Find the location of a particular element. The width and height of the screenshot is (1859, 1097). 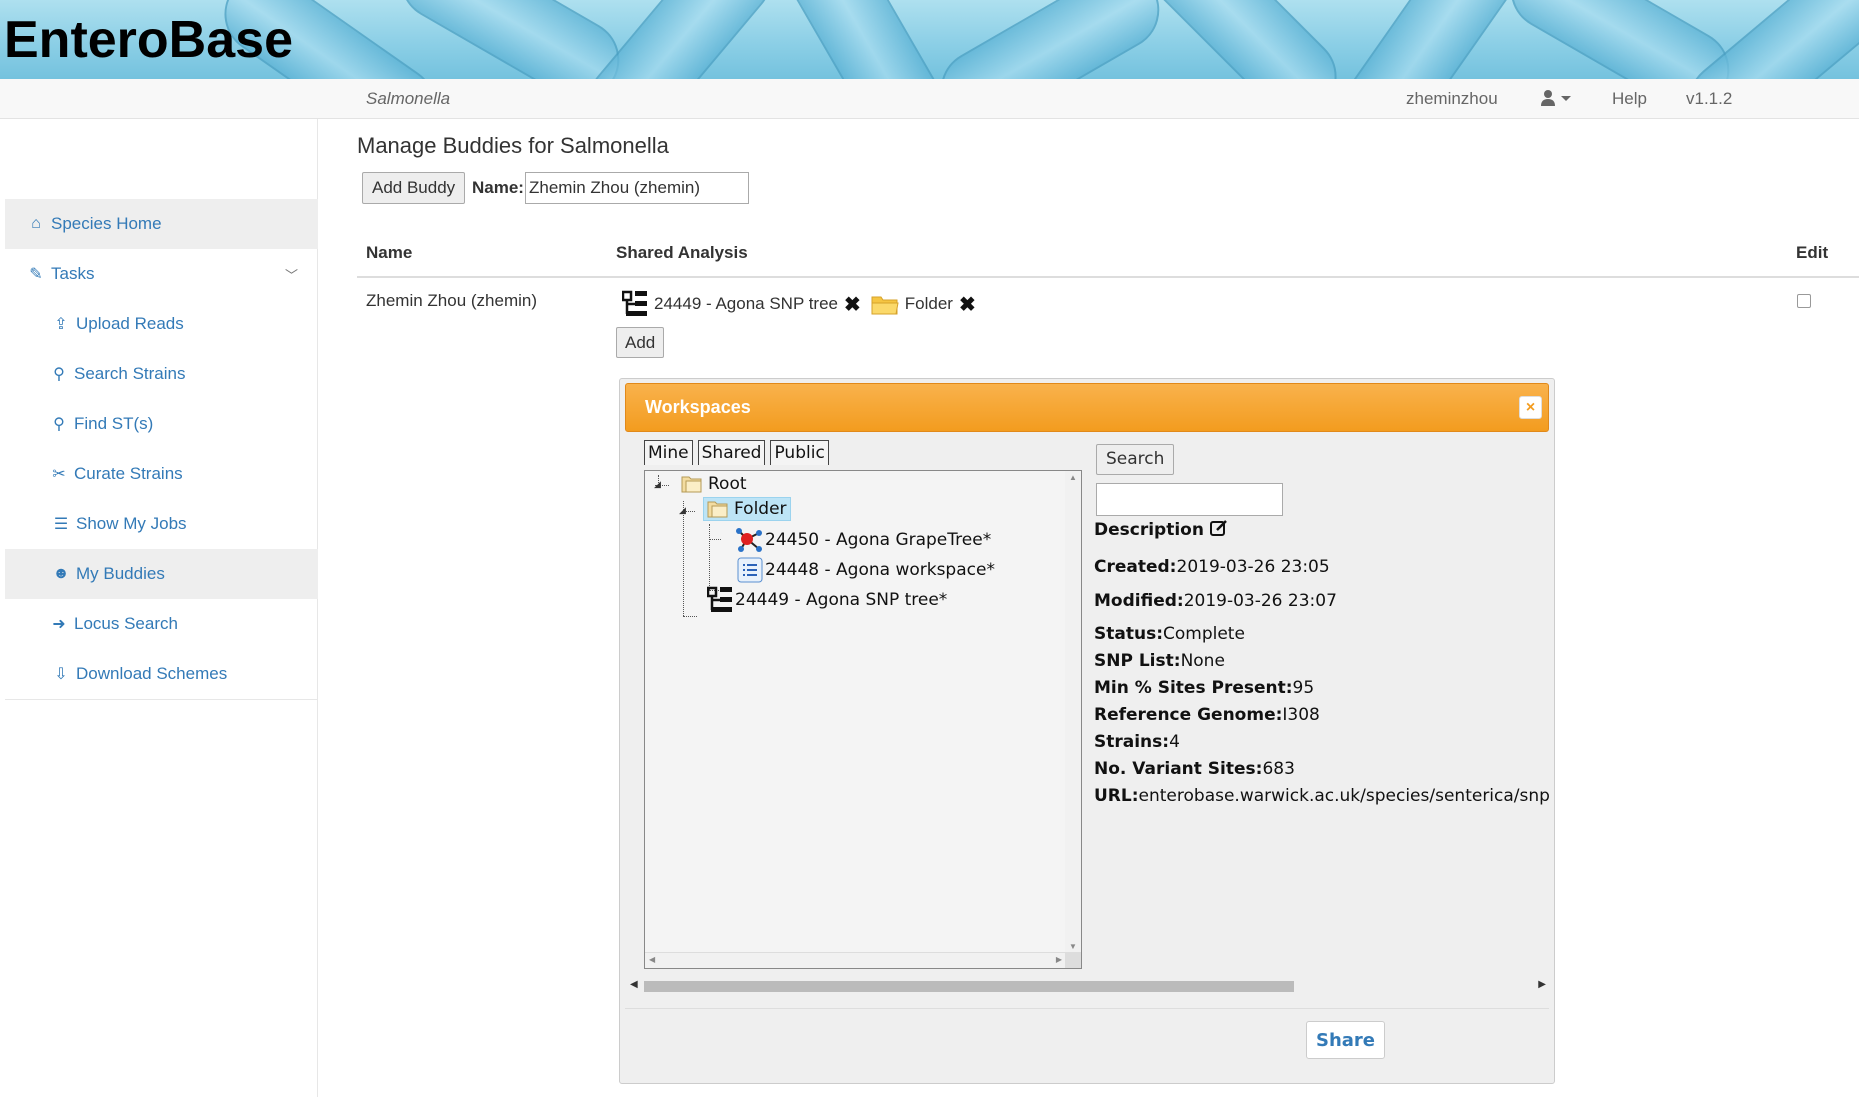

tree-node-workspace: 24448 - Agona workspace* is located at coordinates (866, 570).